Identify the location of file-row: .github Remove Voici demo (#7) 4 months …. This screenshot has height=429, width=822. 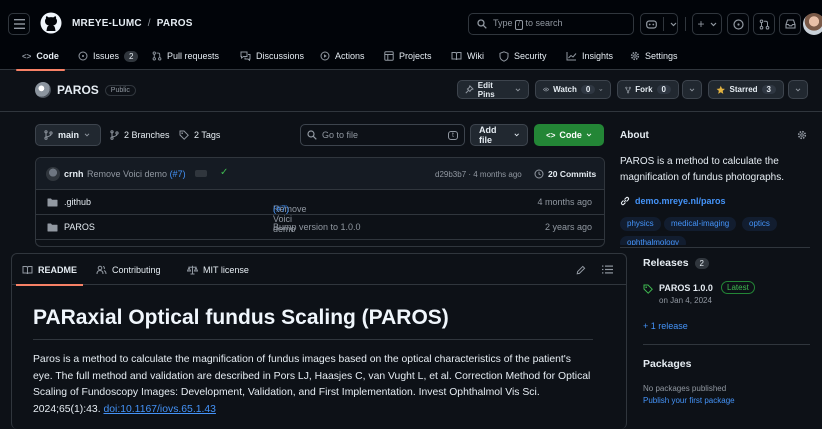
(320, 212).